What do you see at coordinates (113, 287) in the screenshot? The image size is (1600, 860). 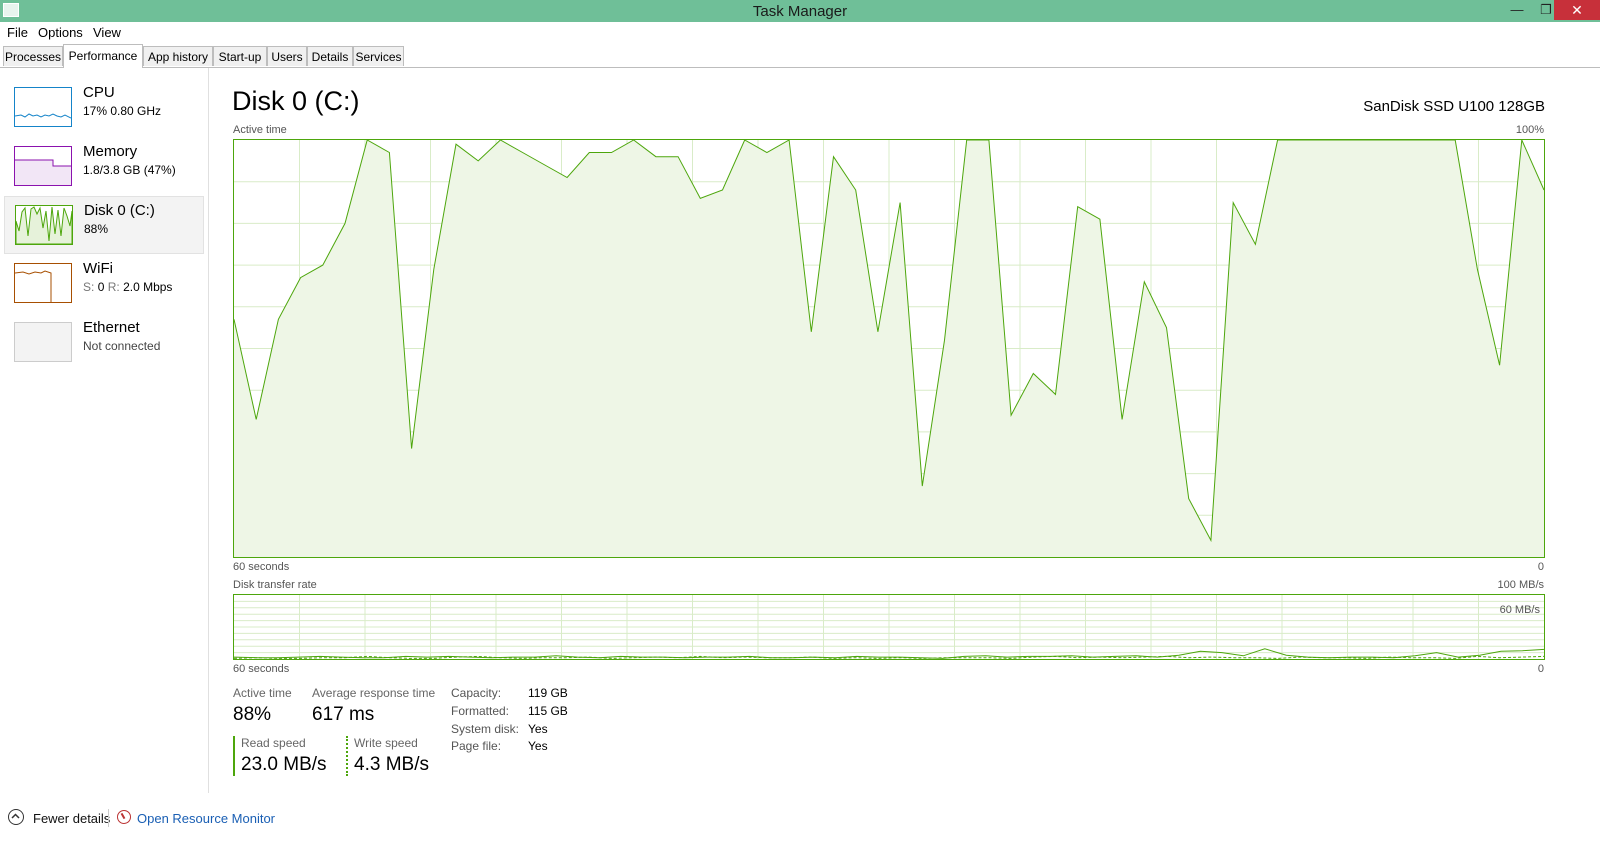 I see `wifi-receive-label: R:` at bounding box center [113, 287].